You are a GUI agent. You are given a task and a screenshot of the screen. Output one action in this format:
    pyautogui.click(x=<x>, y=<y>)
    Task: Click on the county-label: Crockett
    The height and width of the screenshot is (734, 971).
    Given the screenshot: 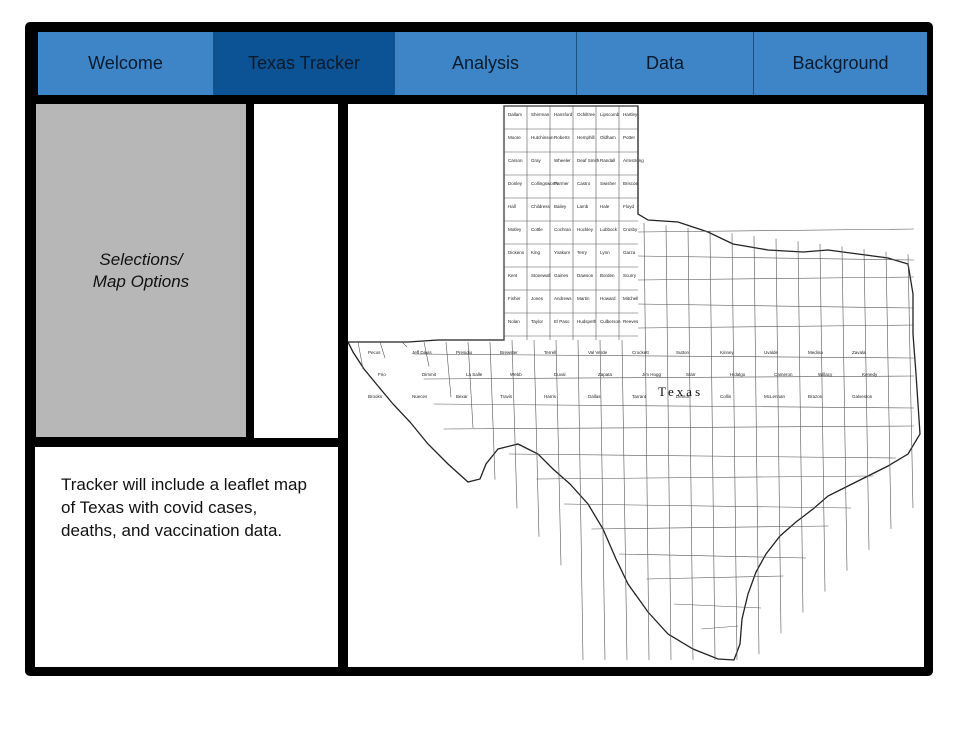 What is the action you would take?
    pyautogui.click(x=641, y=352)
    